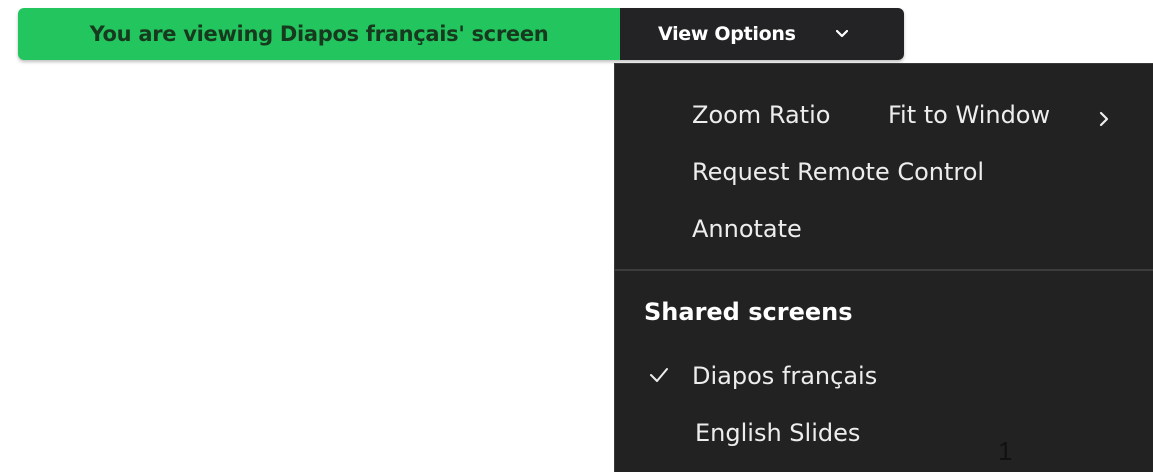 The width and height of the screenshot is (1153, 472). I want to click on page-number: 1, so click(1005, 451).